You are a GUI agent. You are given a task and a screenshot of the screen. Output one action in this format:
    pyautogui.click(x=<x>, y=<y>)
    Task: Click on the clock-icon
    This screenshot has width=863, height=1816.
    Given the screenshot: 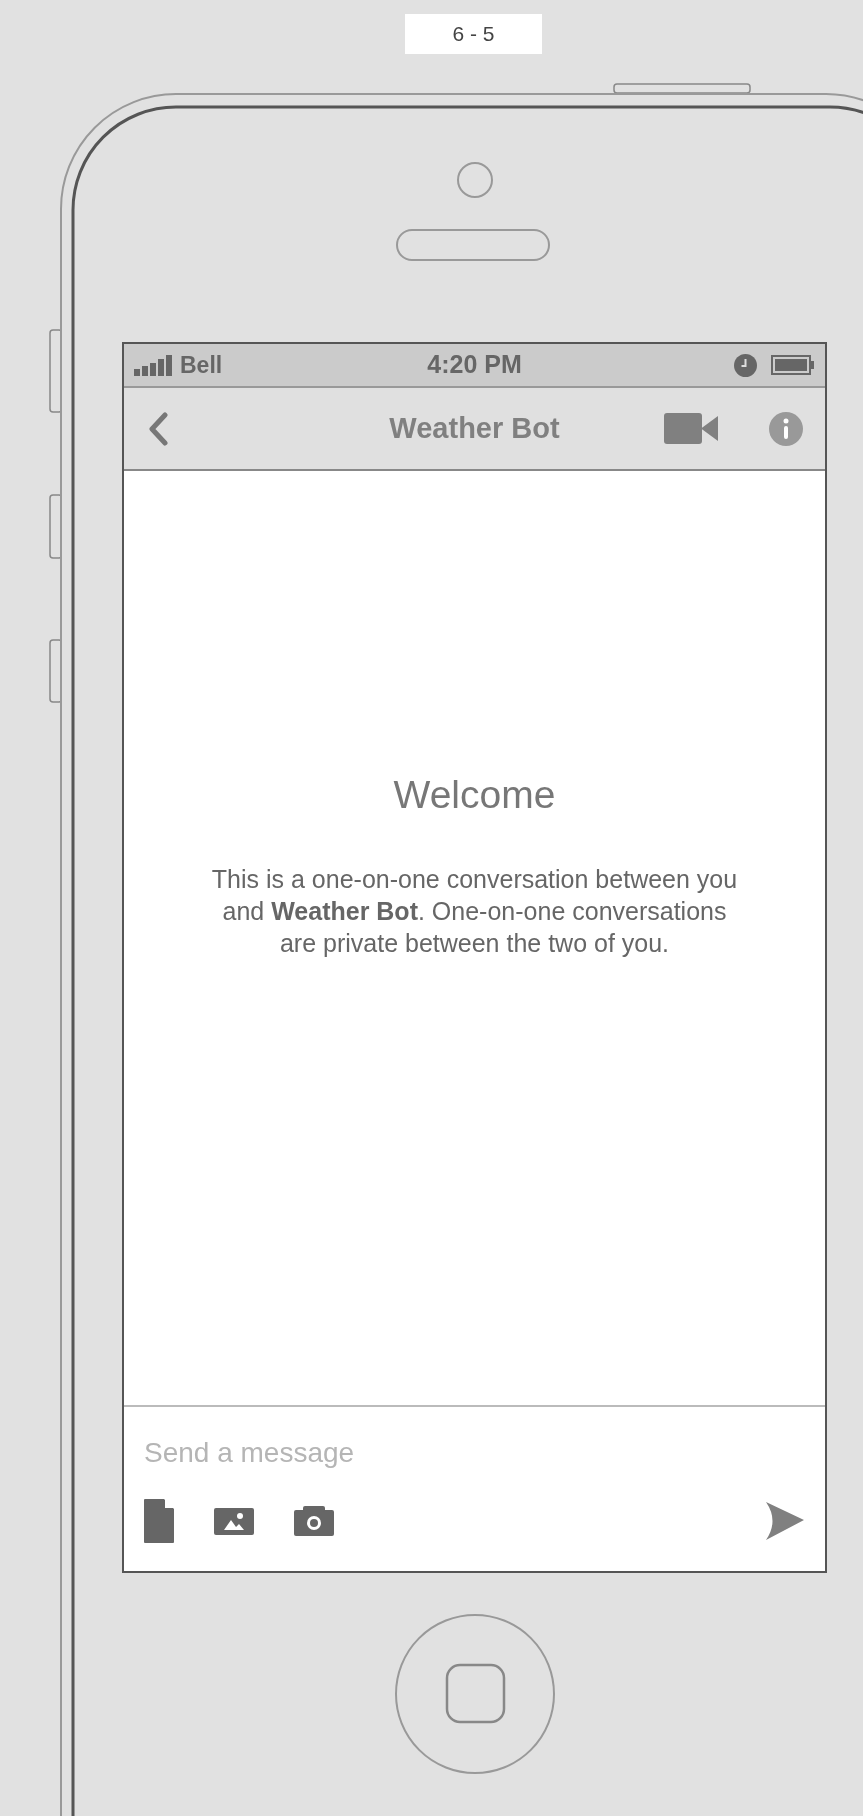 What is the action you would take?
    pyautogui.click(x=745, y=365)
    